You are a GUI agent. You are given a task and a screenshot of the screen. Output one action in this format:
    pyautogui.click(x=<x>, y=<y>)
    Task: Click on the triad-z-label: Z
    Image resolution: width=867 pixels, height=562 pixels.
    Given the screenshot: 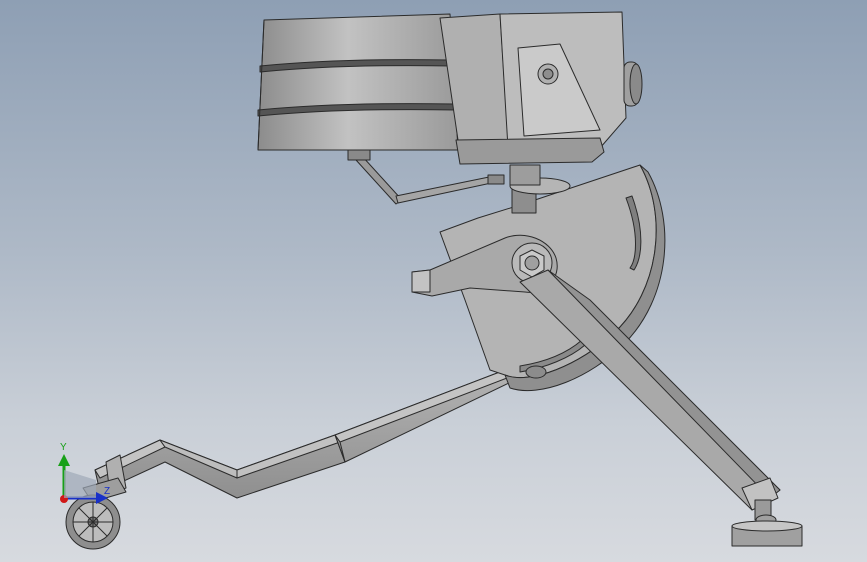 What is the action you would take?
    pyautogui.click(x=107, y=491)
    